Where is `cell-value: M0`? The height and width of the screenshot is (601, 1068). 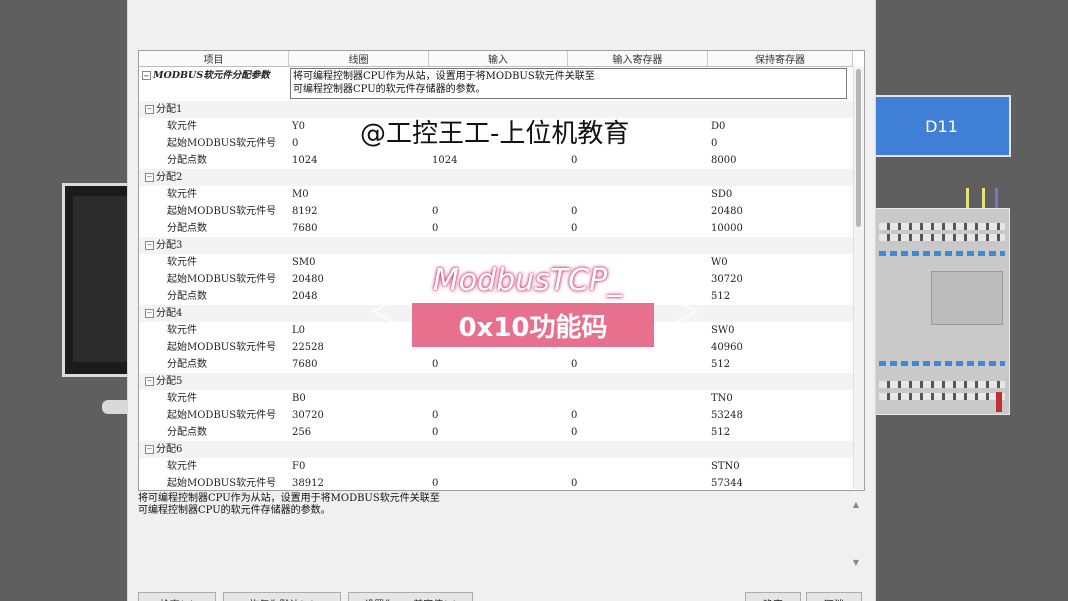 cell-value: M0 is located at coordinates (359, 194).